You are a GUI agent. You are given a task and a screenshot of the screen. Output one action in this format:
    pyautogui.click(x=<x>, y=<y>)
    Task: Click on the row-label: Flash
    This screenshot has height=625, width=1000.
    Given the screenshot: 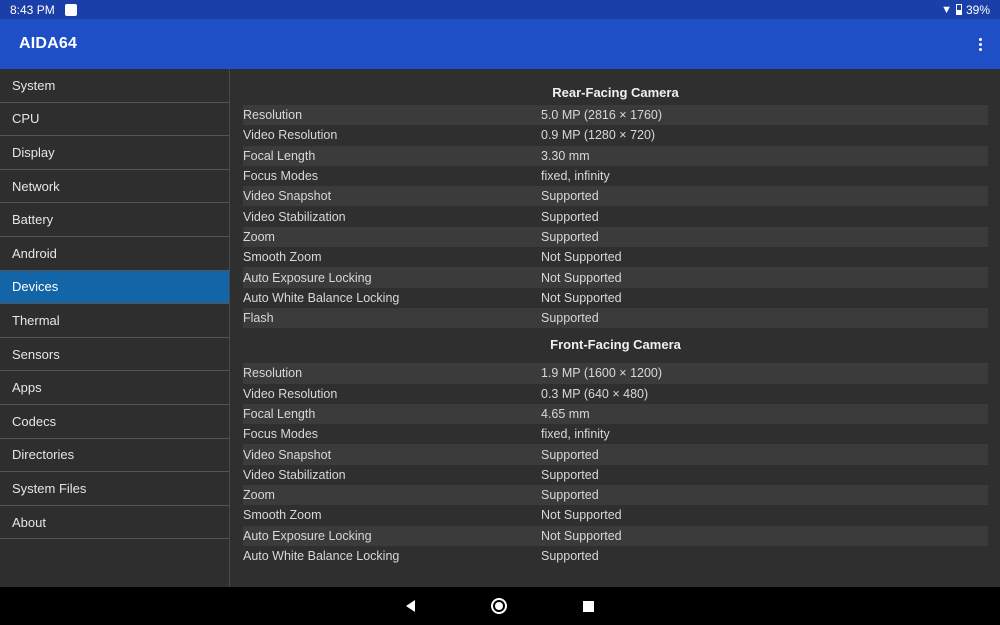 What is the action you would take?
    pyautogui.click(x=258, y=318)
    